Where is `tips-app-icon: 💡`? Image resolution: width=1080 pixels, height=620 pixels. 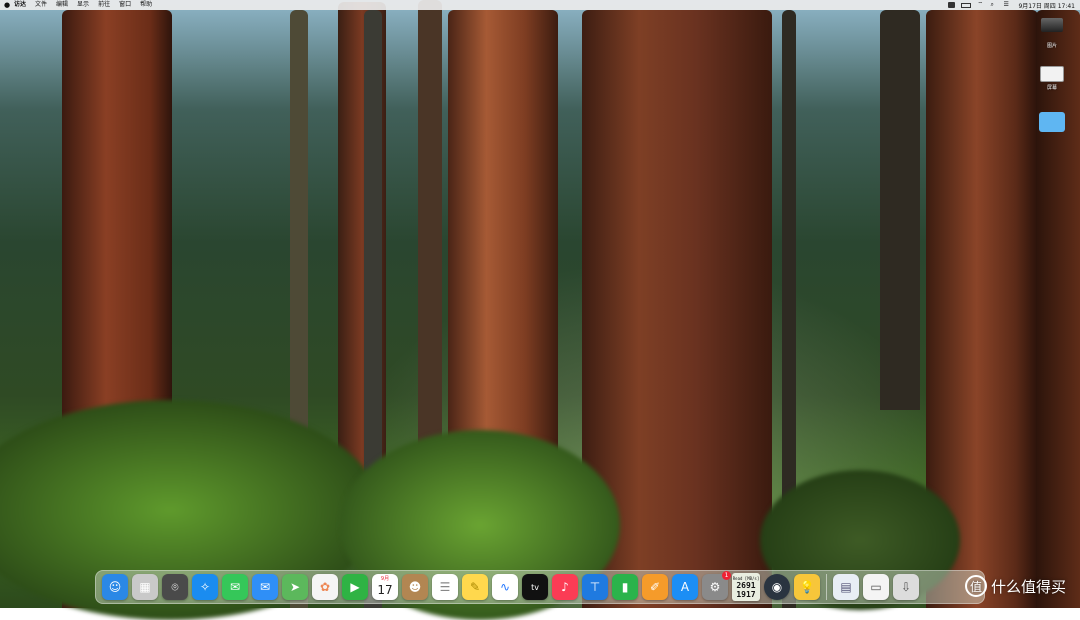
tips-app-icon: 💡 is located at coordinates (807, 587).